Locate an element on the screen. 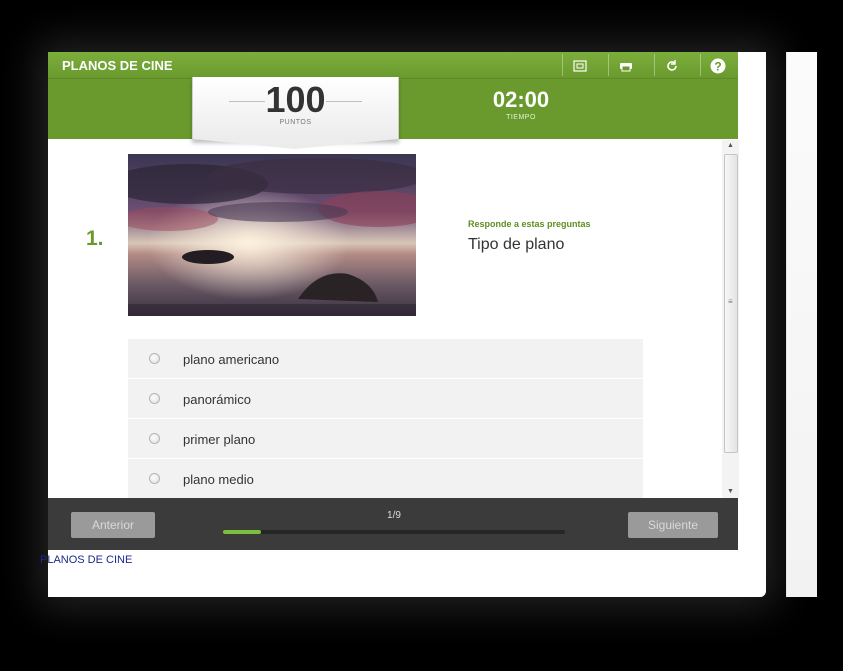 The image size is (843, 671). navigation-bar: Anterior 1/9 Siguiente is located at coordinates (393, 524).